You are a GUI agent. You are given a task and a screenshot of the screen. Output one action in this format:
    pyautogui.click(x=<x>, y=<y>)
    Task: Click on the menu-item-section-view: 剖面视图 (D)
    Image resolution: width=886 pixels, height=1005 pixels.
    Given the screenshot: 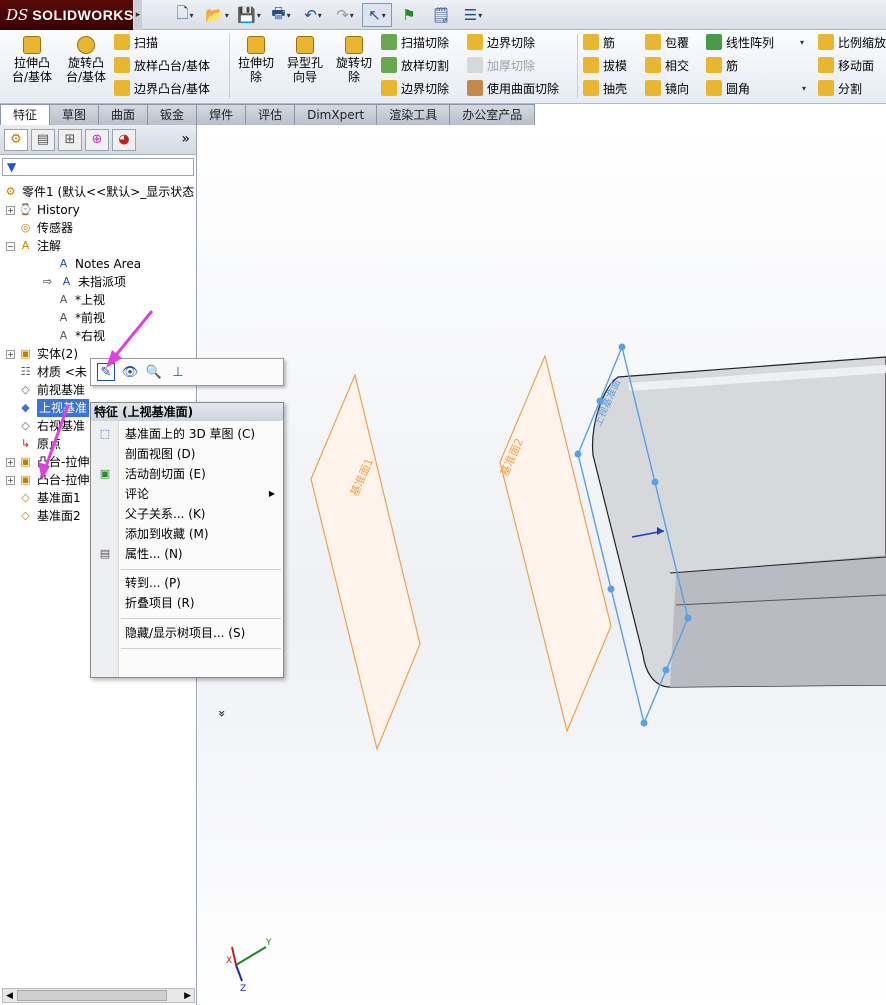 What is the action you would take?
    pyautogui.click(x=187, y=454)
    